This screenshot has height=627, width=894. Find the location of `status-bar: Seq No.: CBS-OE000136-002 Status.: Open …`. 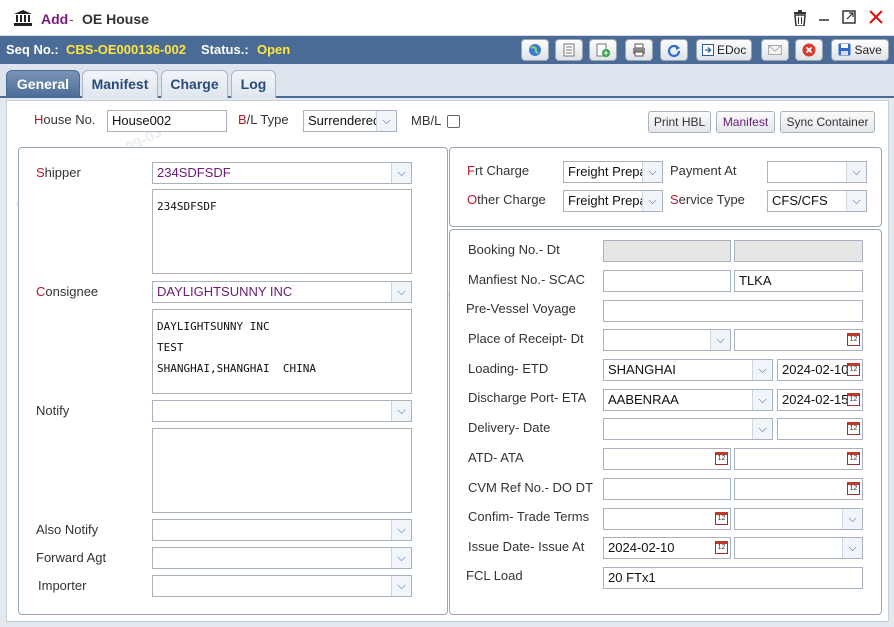

status-bar: Seq No.: CBS-OE000136-002 Status.: Open … is located at coordinates (447, 50).